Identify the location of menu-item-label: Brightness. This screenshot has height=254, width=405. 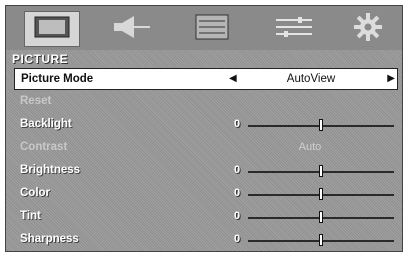
(50, 170).